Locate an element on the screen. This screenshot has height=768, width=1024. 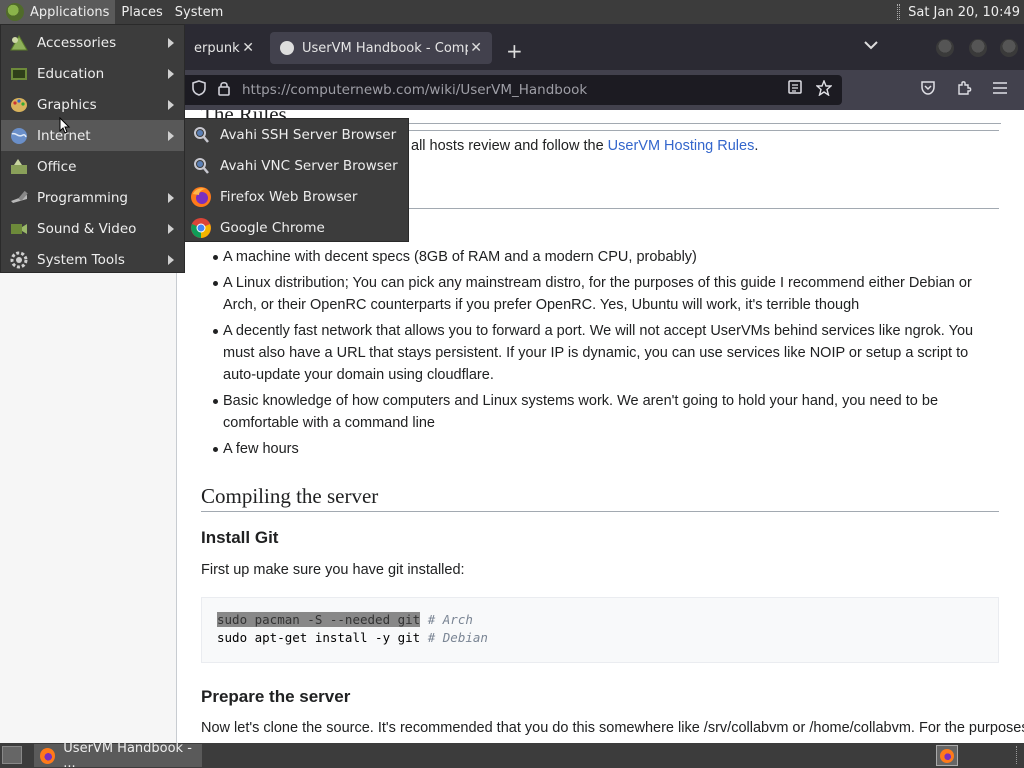
distro-logo-icon is located at coordinates (15, 12).